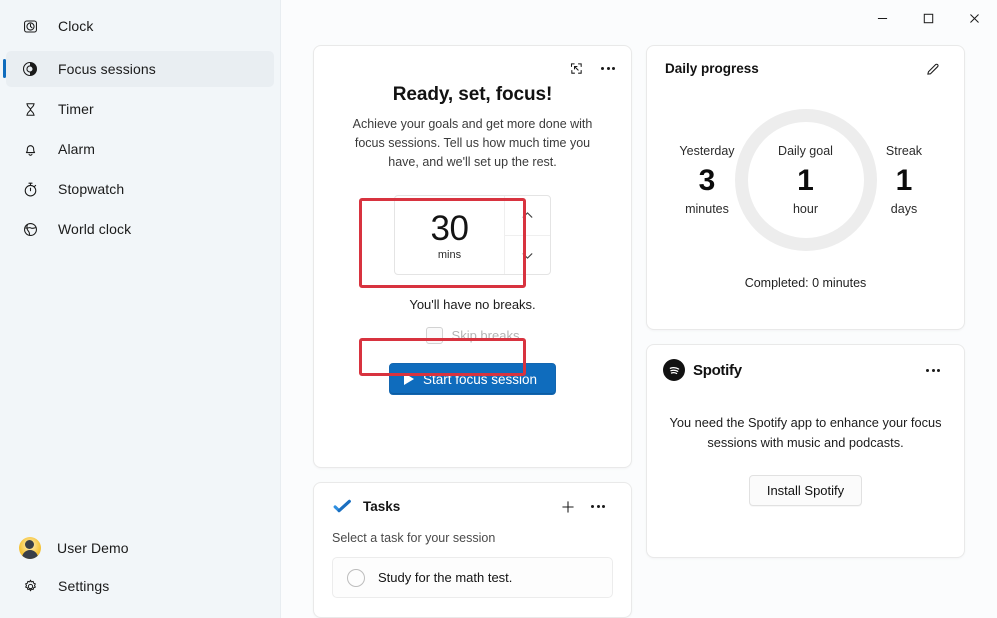 The height and width of the screenshot is (618, 997). What do you see at coordinates (805, 66) in the screenshot?
I see `daily-progress-header: Daily progress` at bounding box center [805, 66].